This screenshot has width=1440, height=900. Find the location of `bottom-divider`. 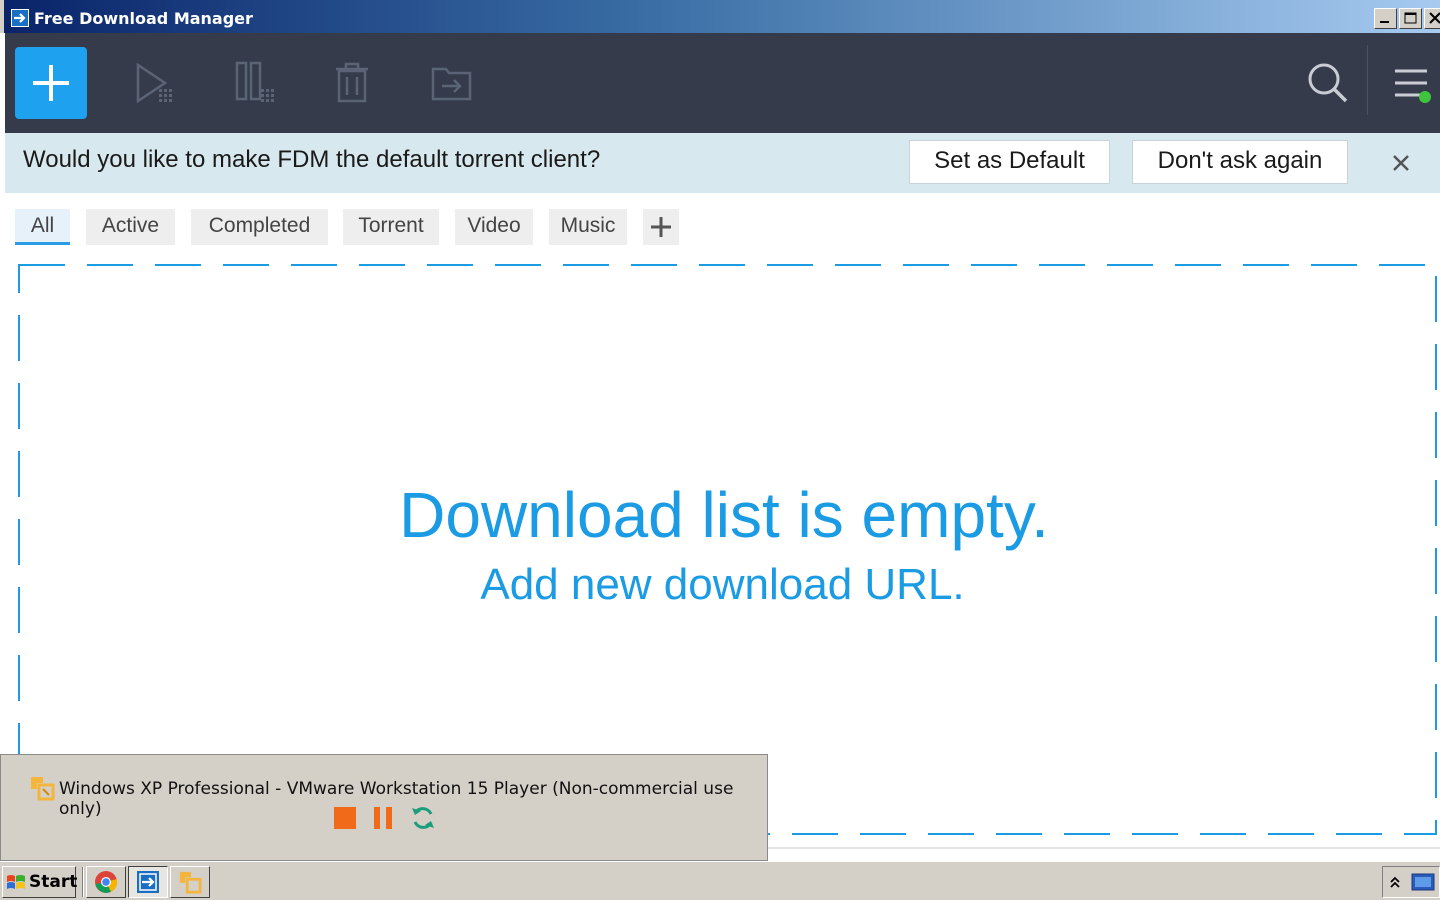

bottom-divider is located at coordinates (1104, 848).